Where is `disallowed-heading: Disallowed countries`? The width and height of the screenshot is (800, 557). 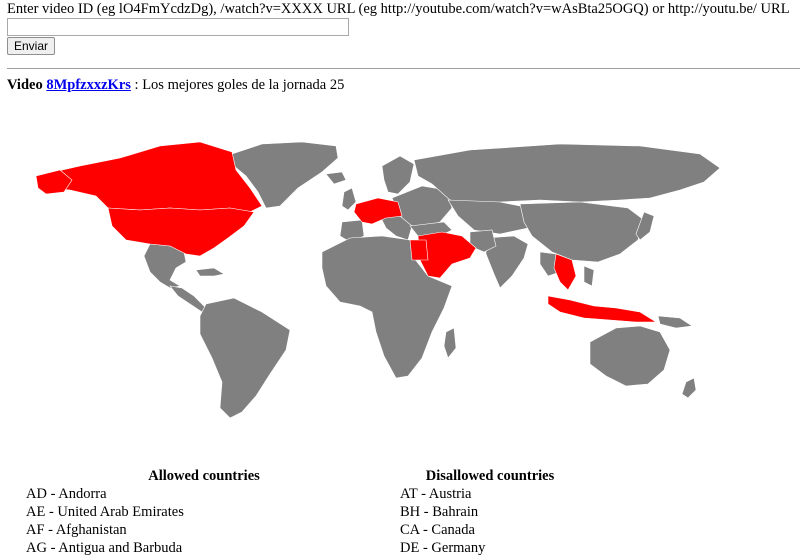
disallowed-heading: Disallowed countries is located at coordinates (490, 476).